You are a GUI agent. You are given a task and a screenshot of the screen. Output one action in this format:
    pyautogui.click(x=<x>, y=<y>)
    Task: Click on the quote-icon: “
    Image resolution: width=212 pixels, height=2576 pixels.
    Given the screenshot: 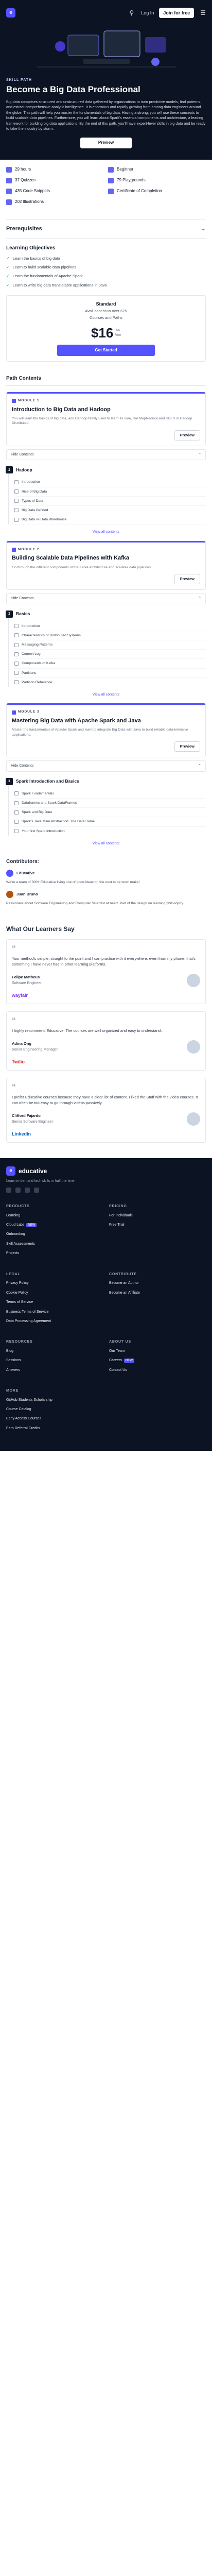 What is the action you would take?
    pyautogui.click(x=14, y=1020)
    